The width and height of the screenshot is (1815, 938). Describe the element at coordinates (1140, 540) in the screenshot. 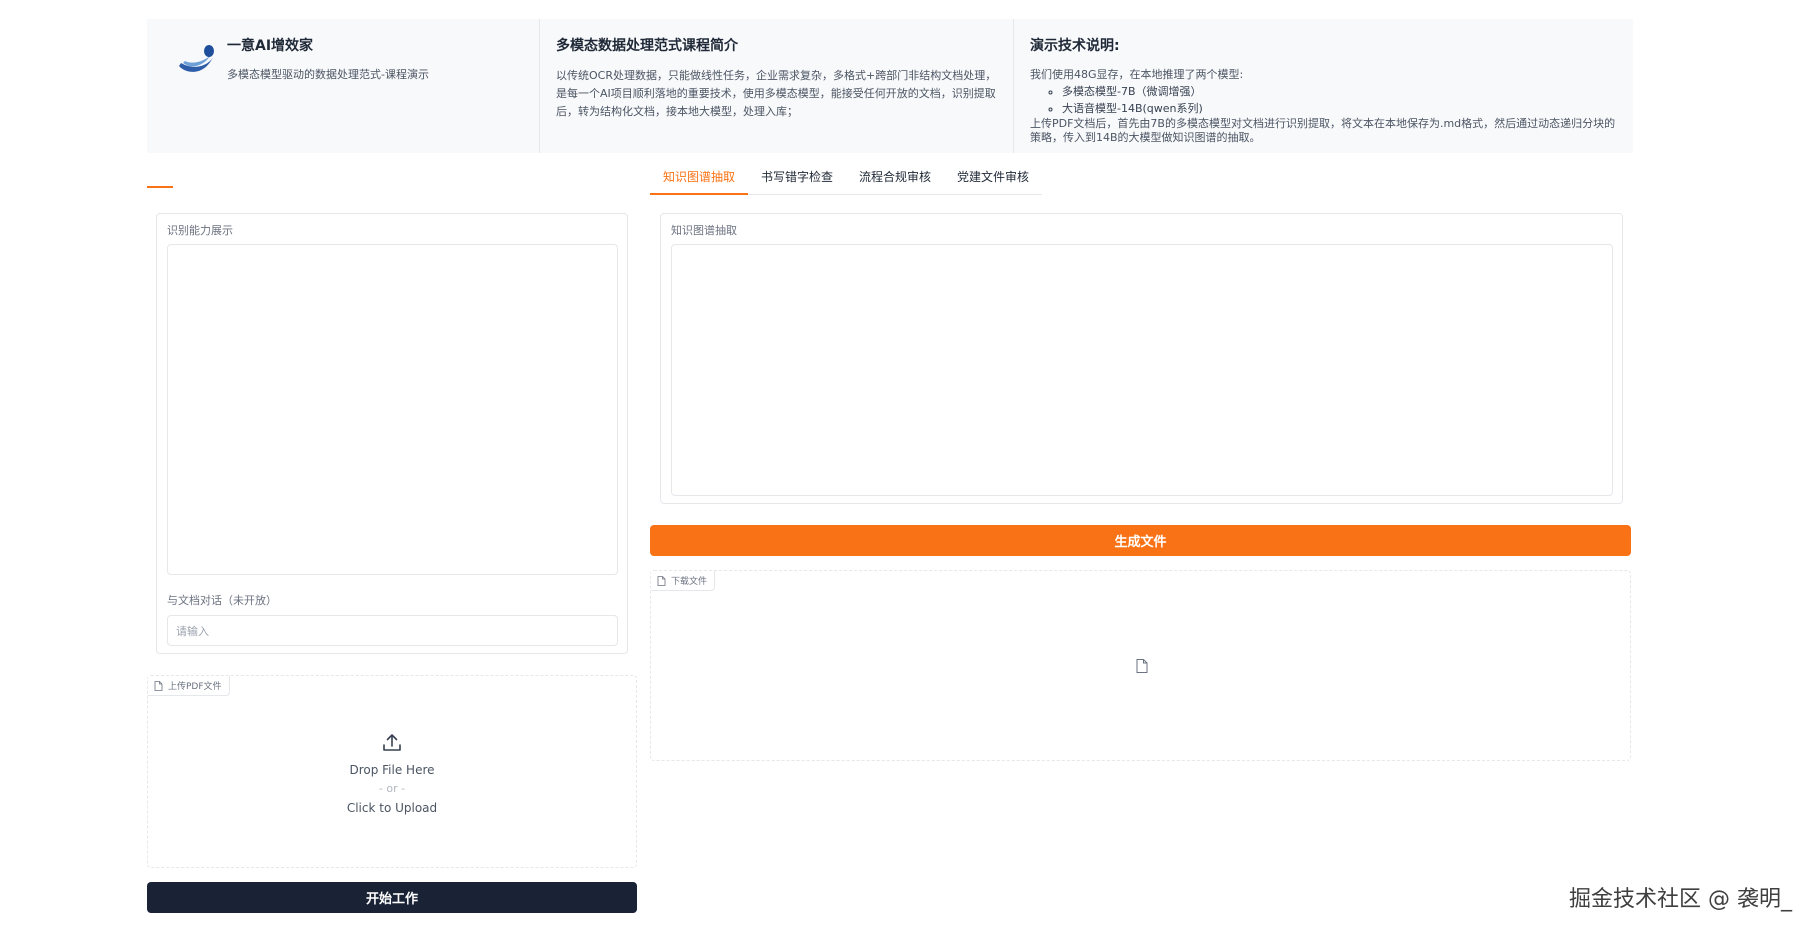

I see `generate-file-button: 生成文件` at that location.